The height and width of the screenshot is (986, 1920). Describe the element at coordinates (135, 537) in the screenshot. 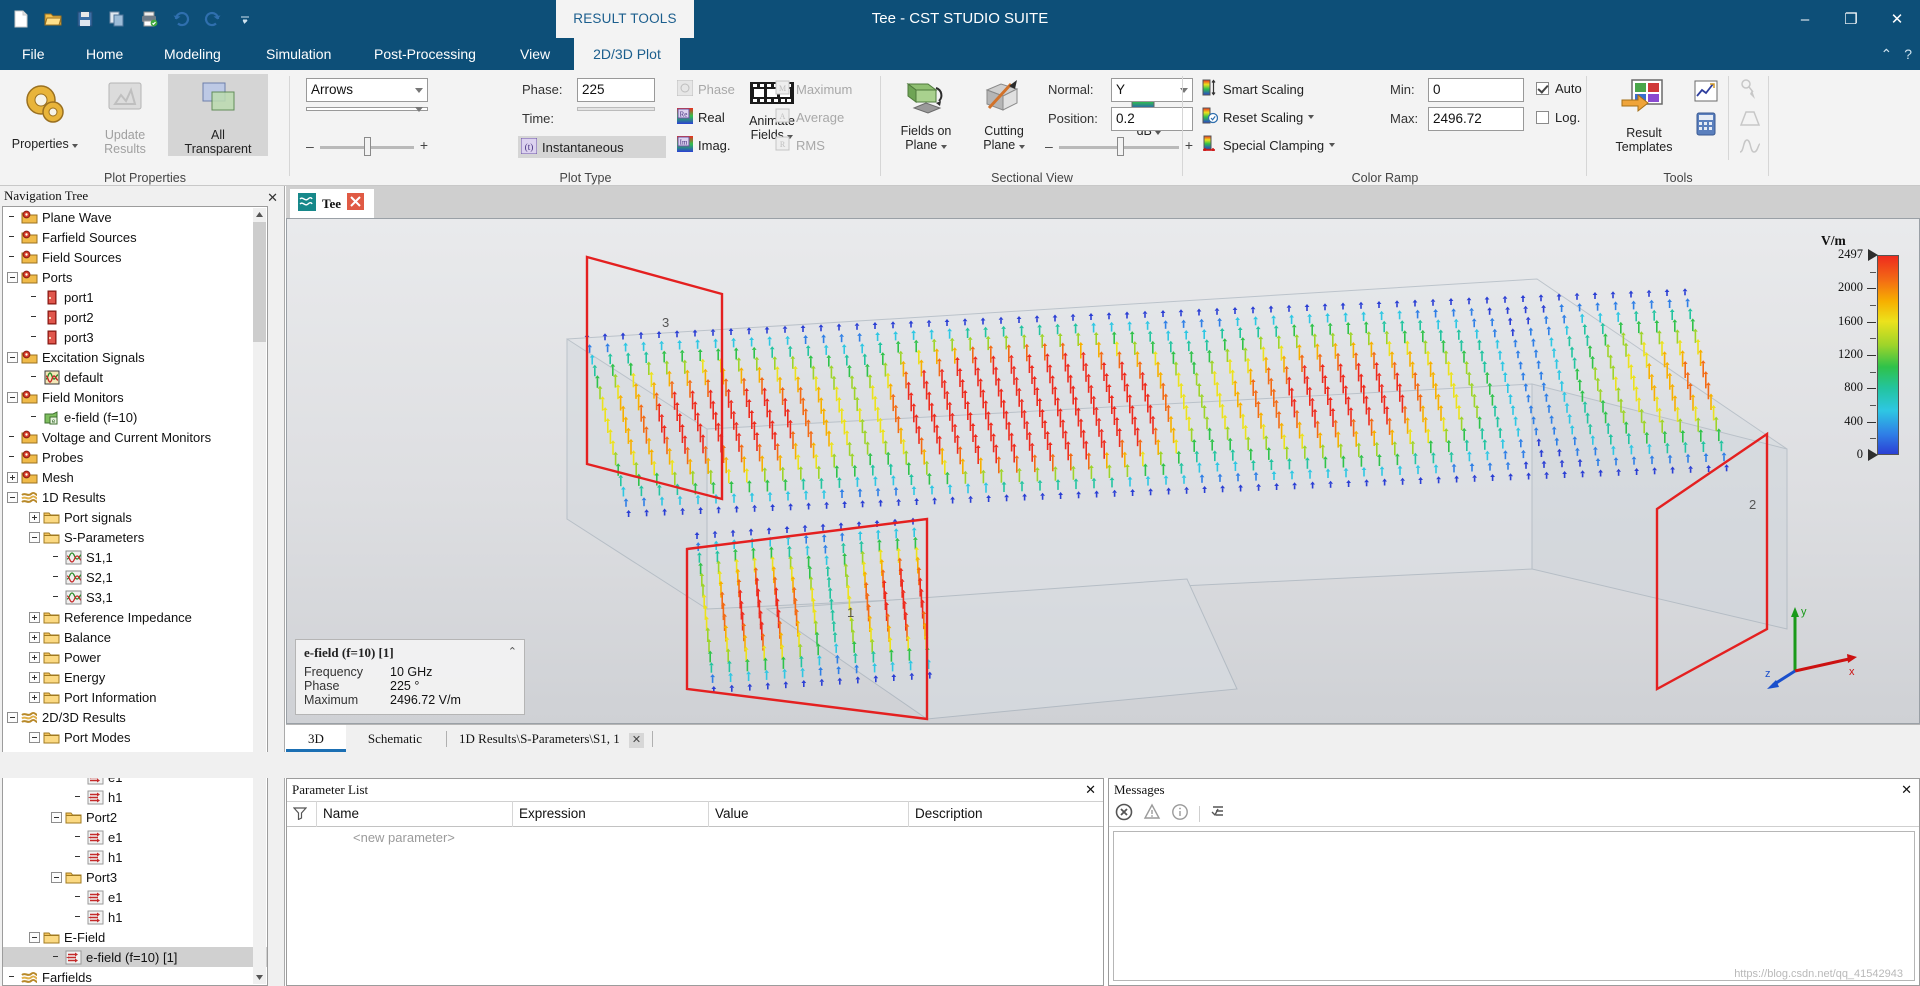

I see `tree-item-s-parameters: S-Parameters` at that location.